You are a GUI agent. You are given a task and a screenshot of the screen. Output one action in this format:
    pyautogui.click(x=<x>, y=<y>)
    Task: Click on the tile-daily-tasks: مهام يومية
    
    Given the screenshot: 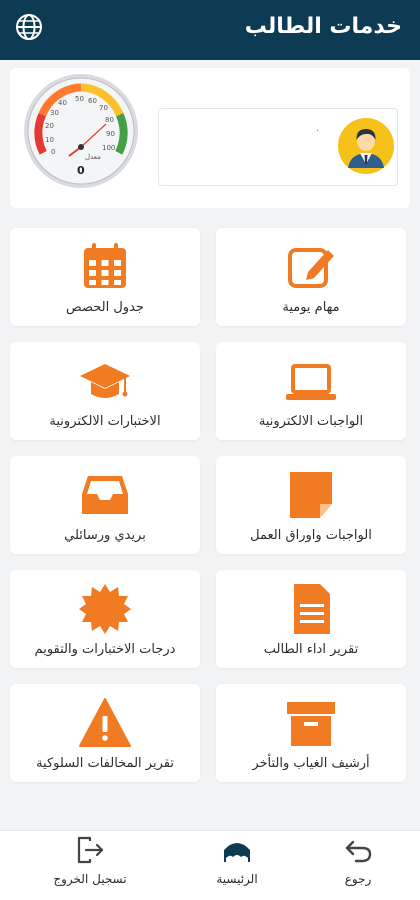 What is the action you would take?
    pyautogui.click(x=311, y=277)
    